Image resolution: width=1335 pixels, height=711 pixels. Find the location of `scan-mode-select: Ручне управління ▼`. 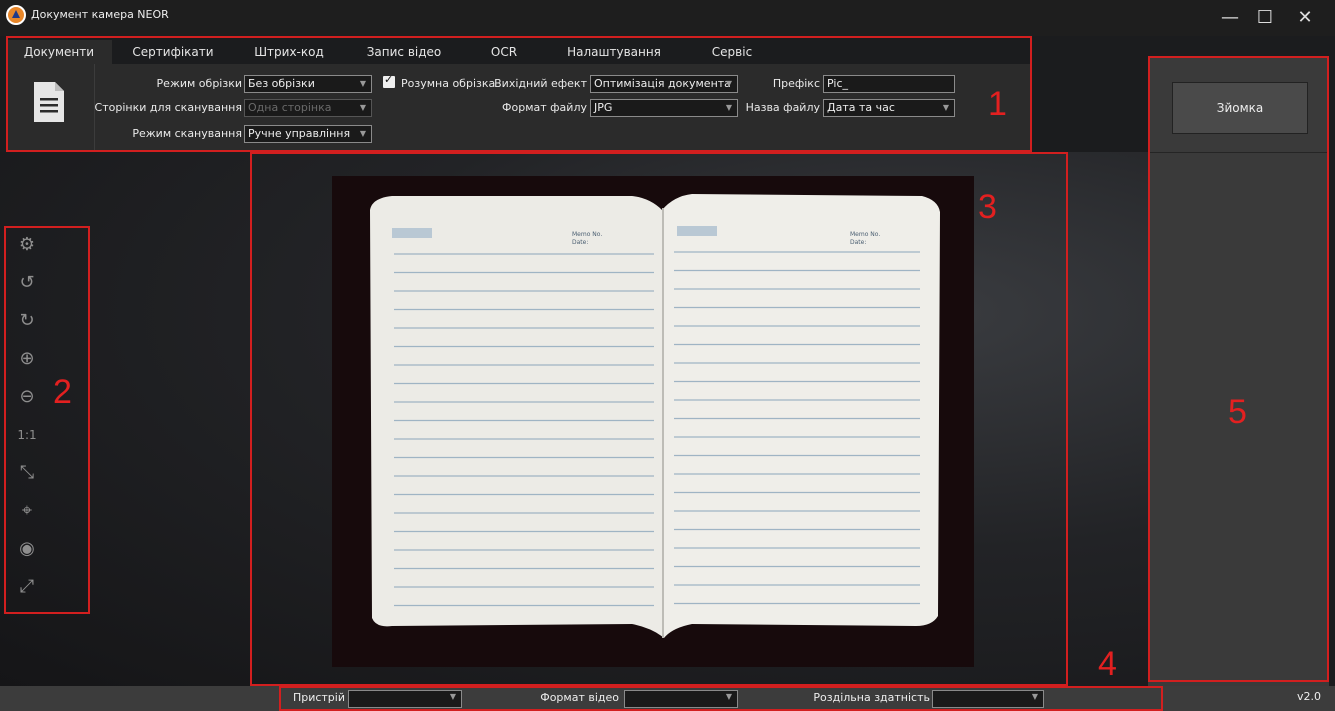

scan-mode-select: Ручне управління ▼ is located at coordinates (308, 134).